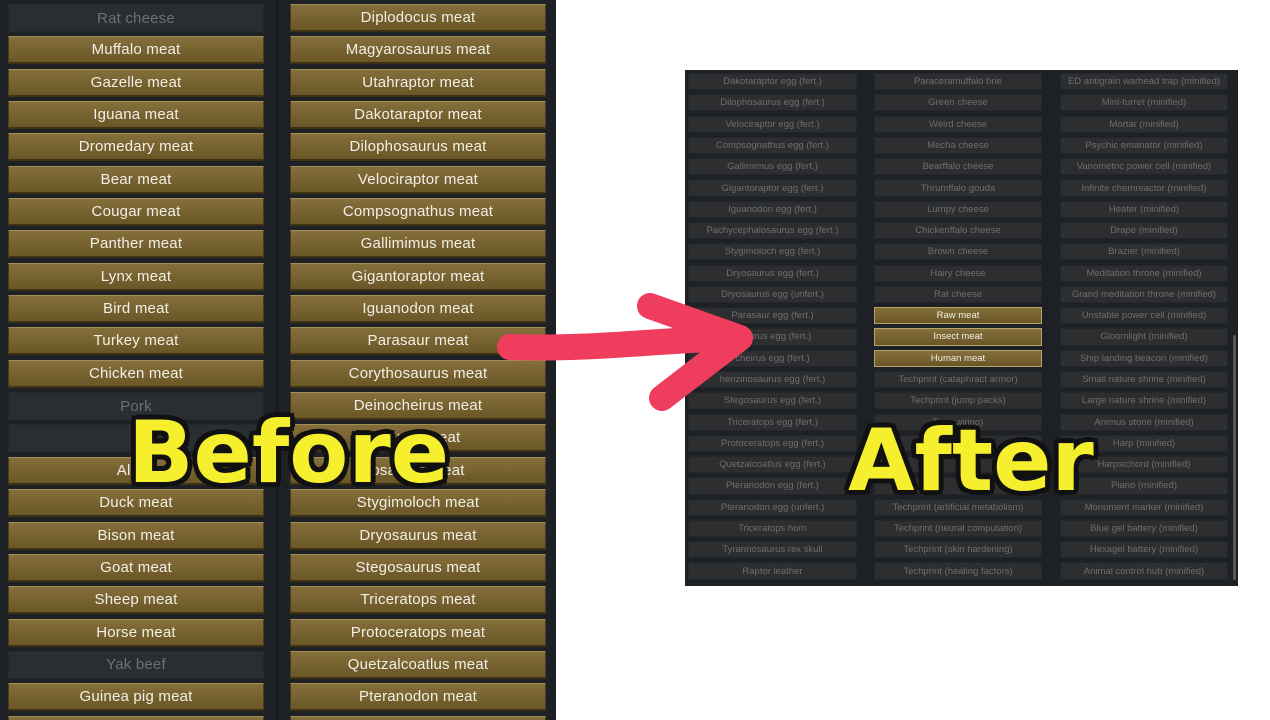 Image resolution: width=1270 pixels, height=720 pixels. I want to click on filter-toggle-button: Gazelle meat, so click(136, 82).